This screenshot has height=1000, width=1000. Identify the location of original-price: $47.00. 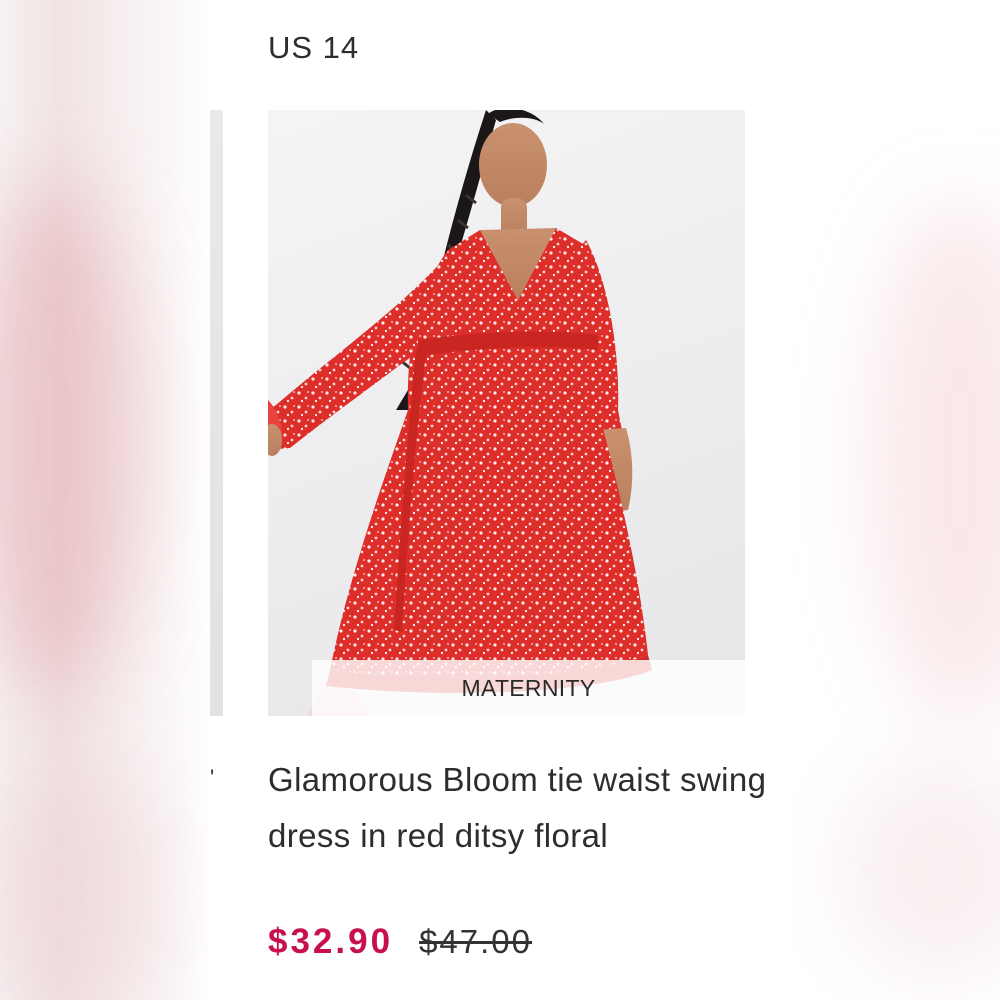
(475, 941).